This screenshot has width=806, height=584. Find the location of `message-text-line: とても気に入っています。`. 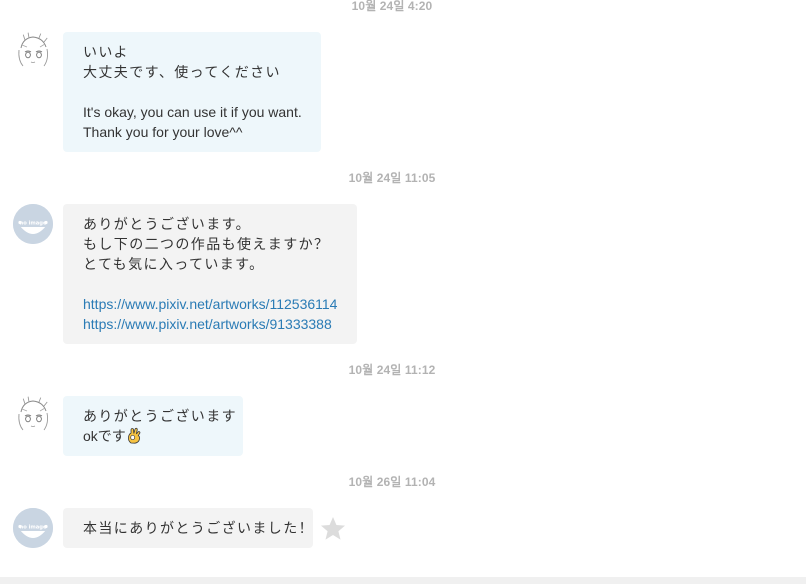

message-text-line: とても気に入っています。 is located at coordinates (174, 264).